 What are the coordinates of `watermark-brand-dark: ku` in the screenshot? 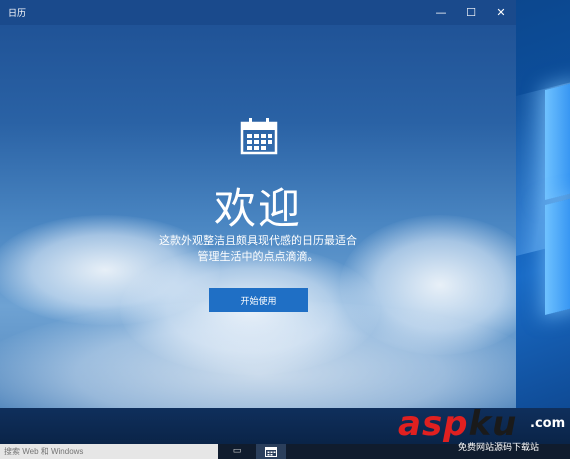 It's located at (493, 424).